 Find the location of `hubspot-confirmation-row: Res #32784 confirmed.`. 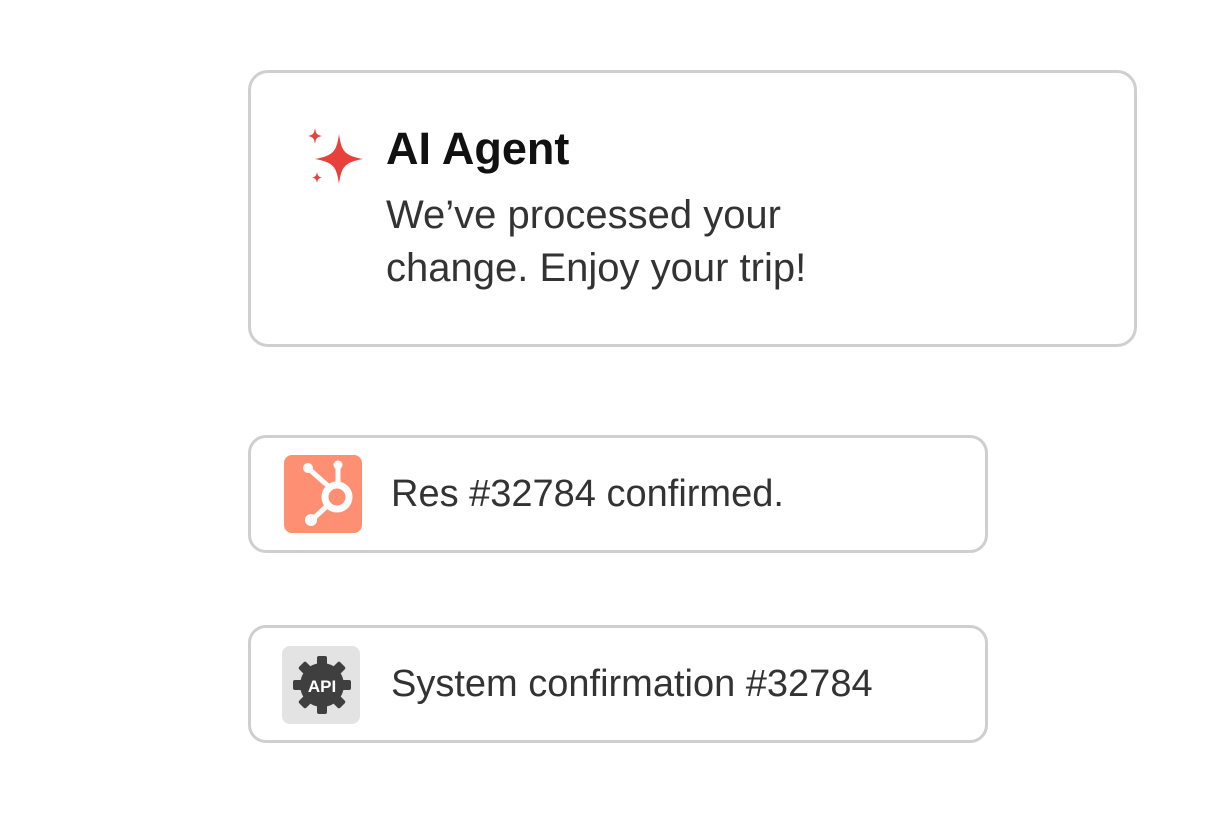

hubspot-confirmation-row: Res #32784 confirmed. is located at coordinates (618, 494).